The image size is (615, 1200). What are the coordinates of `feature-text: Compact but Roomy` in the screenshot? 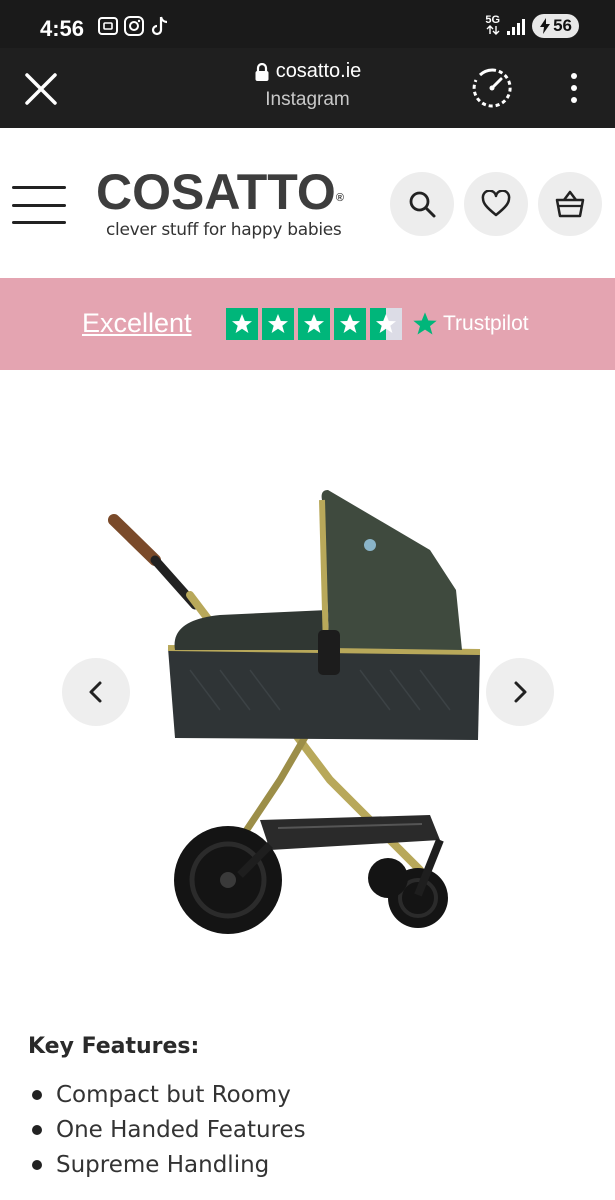 It's located at (173, 1094).